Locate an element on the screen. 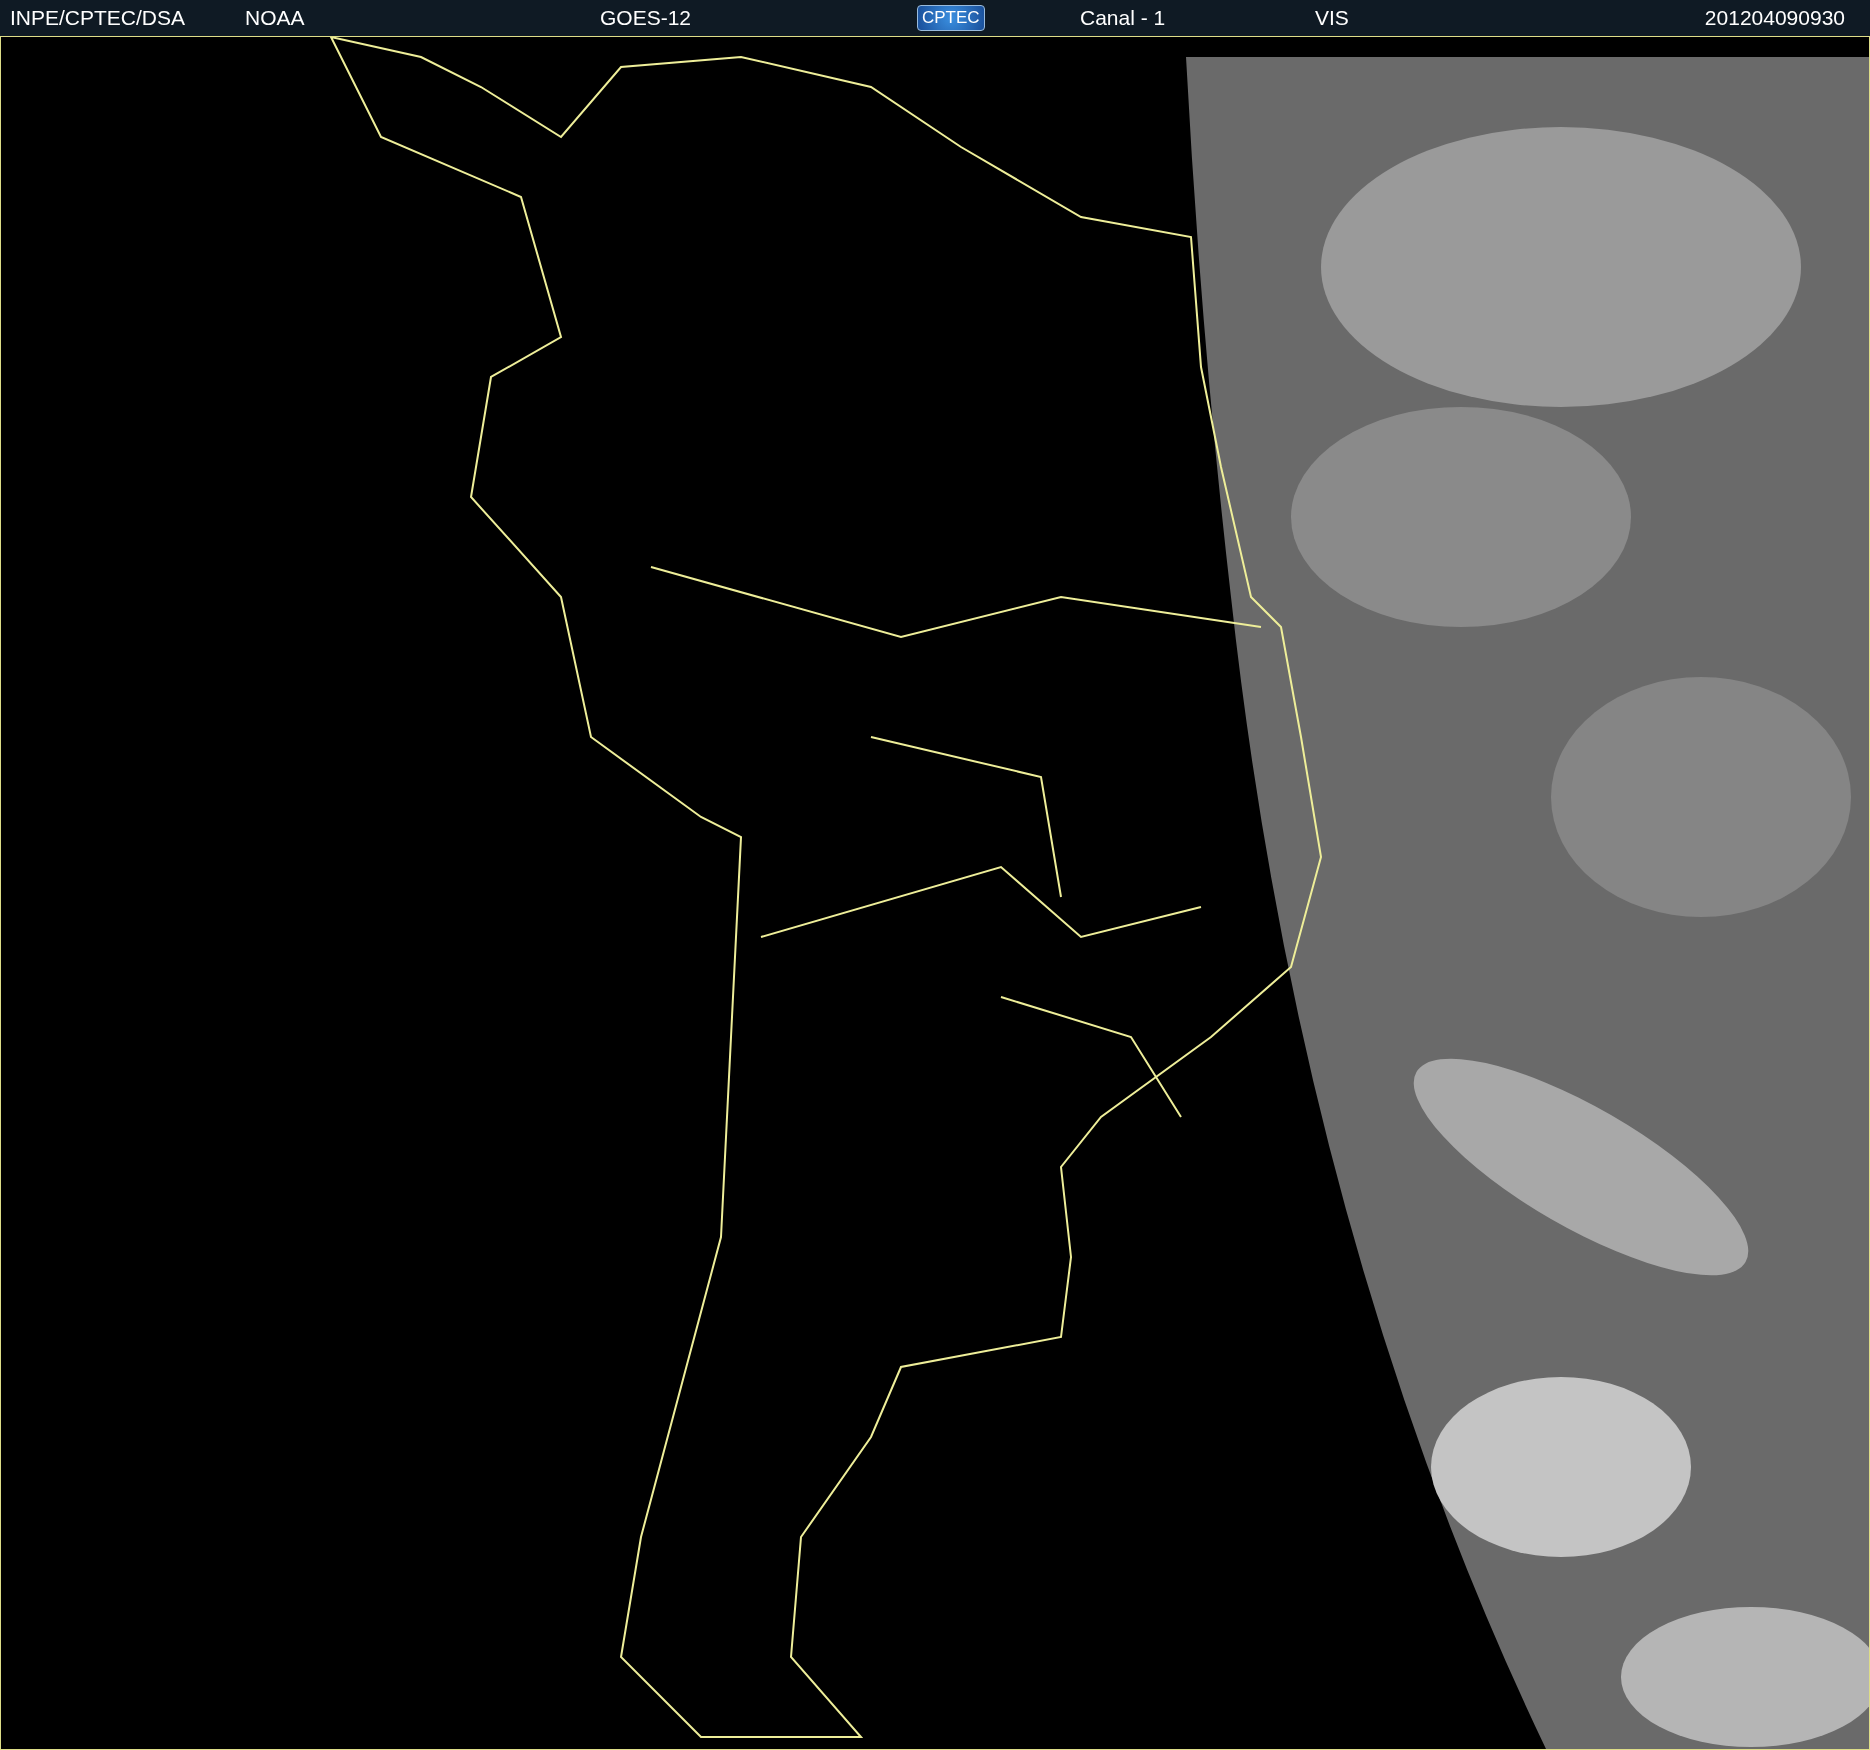 The width and height of the screenshot is (1870, 1750). timestamp-label: 201204090930 is located at coordinates (1774, 18).